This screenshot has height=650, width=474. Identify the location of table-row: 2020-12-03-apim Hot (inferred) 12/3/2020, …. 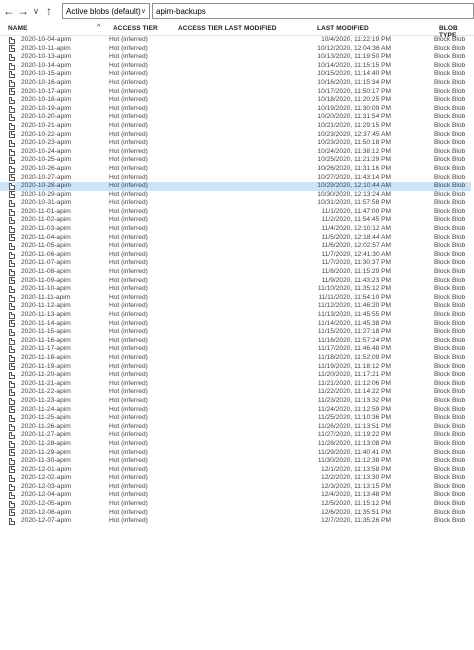
(237, 487).